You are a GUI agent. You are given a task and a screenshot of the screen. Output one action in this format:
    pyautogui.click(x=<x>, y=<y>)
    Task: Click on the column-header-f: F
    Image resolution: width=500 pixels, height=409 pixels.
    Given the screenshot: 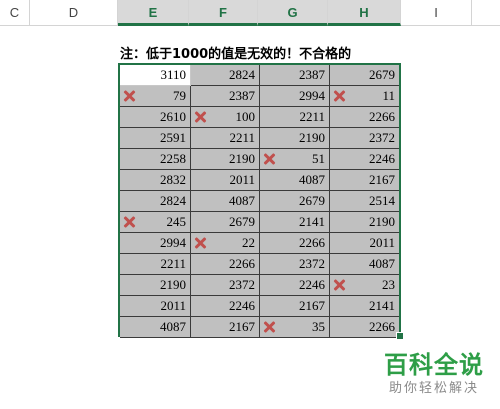 What is the action you would take?
    pyautogui.click(x=223, y=13)
    